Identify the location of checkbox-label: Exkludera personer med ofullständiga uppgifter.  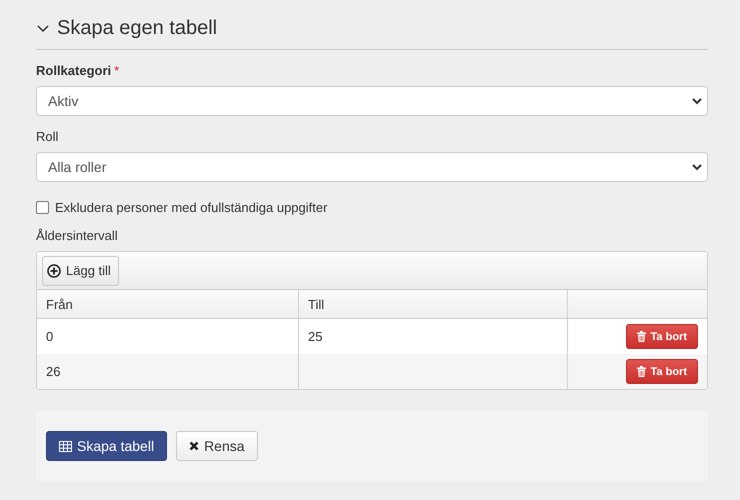
(191, 207).